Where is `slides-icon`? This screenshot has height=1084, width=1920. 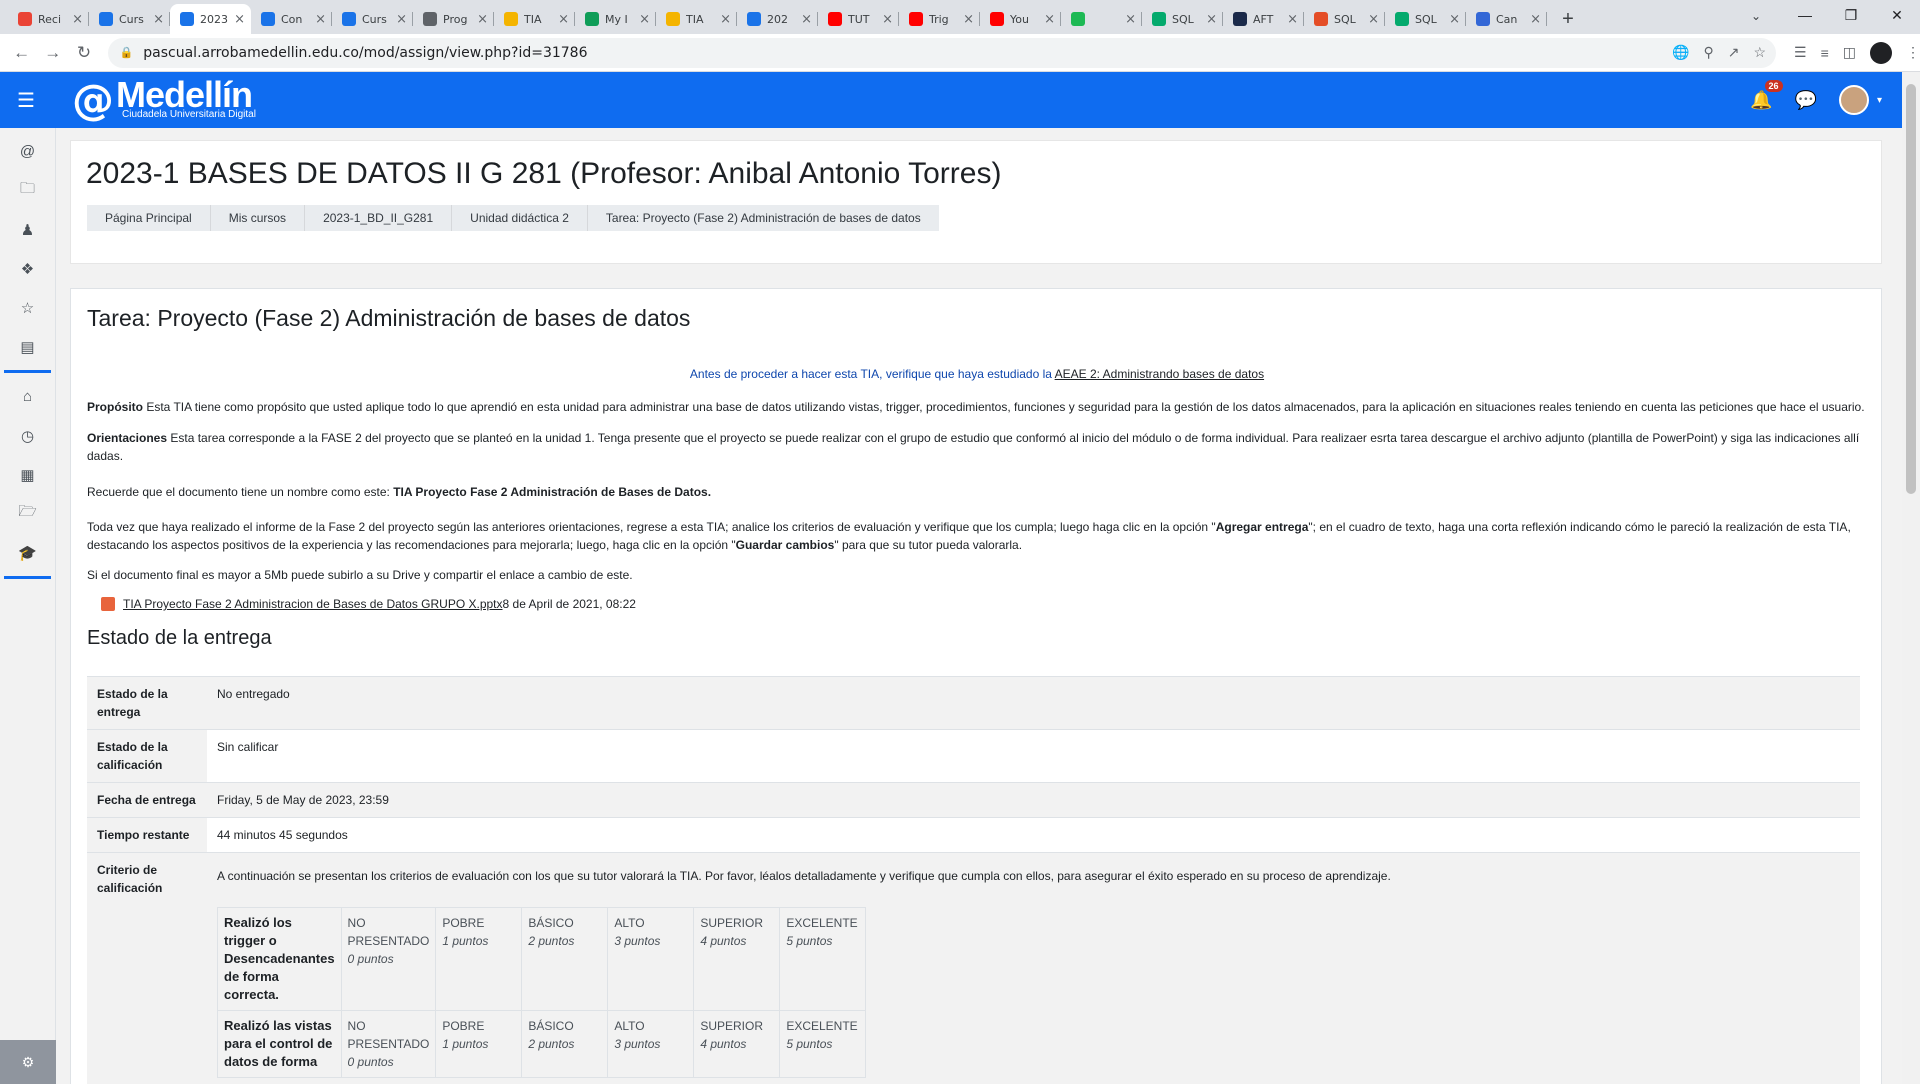 slides-icon is located at coordinates (673, 19).